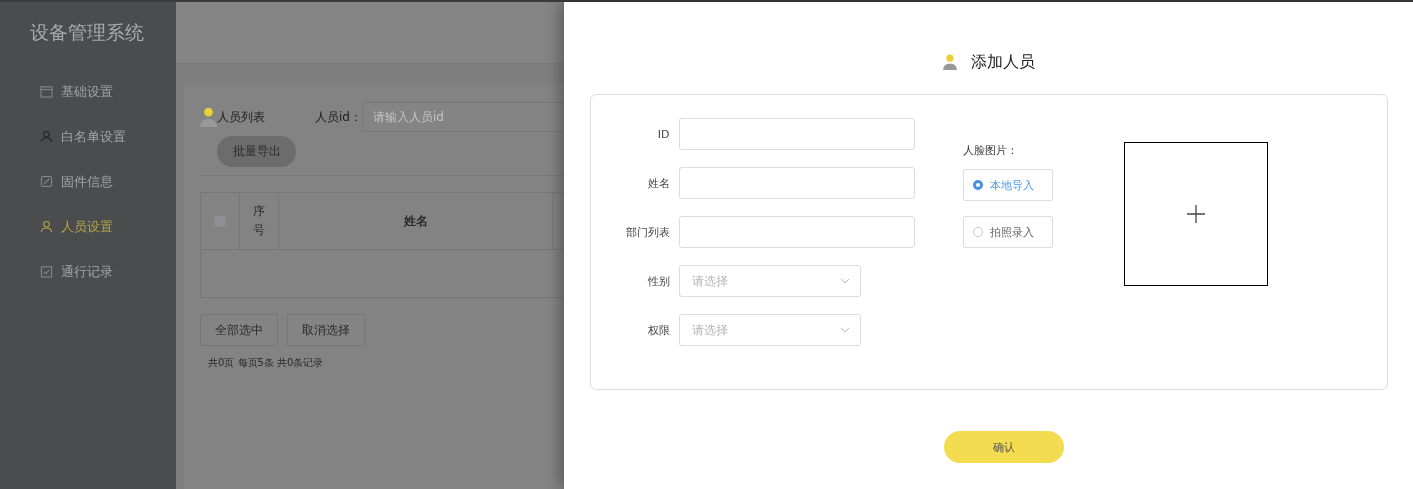 The width and height of the screenshot is (1413, 489). Describe the element at coordinates (1003, 447) in the screenshot. I see `confirm-button: 确认` at that location.